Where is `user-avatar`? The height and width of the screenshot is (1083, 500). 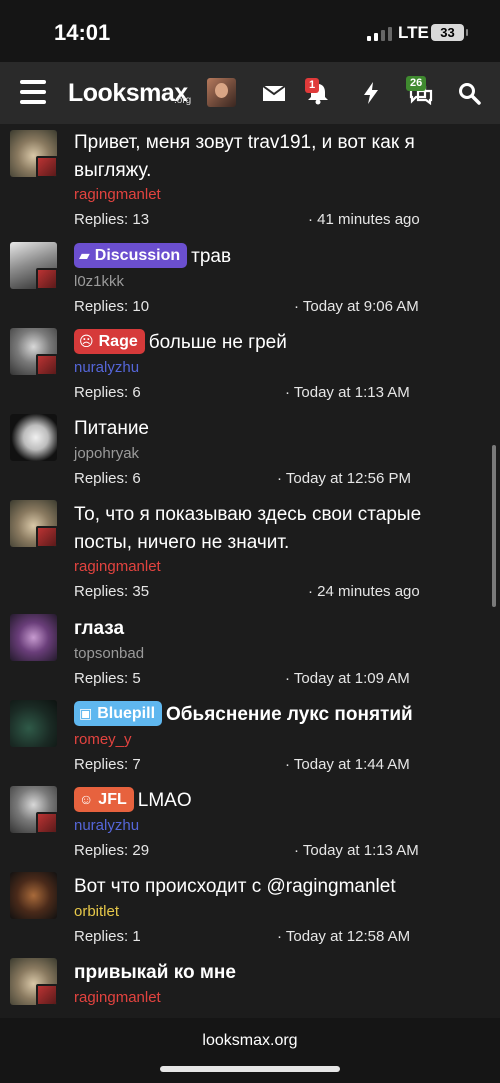 user-avatar is located at coordinates (221, 92).